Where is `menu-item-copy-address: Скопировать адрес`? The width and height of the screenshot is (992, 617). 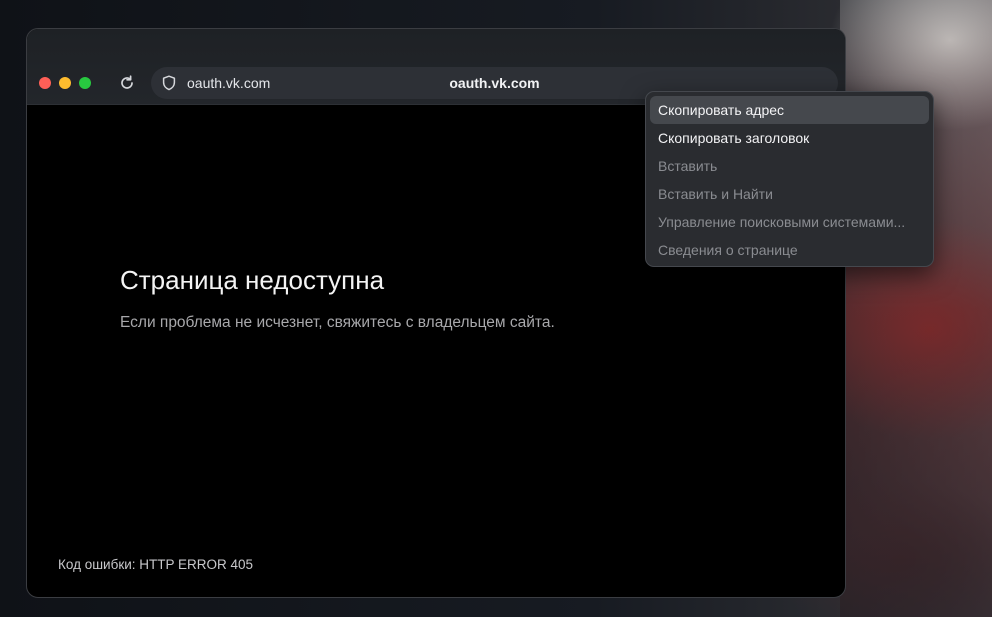 menu-item-copy-address: Скопировать адрес is located at coordinates (789, 110).